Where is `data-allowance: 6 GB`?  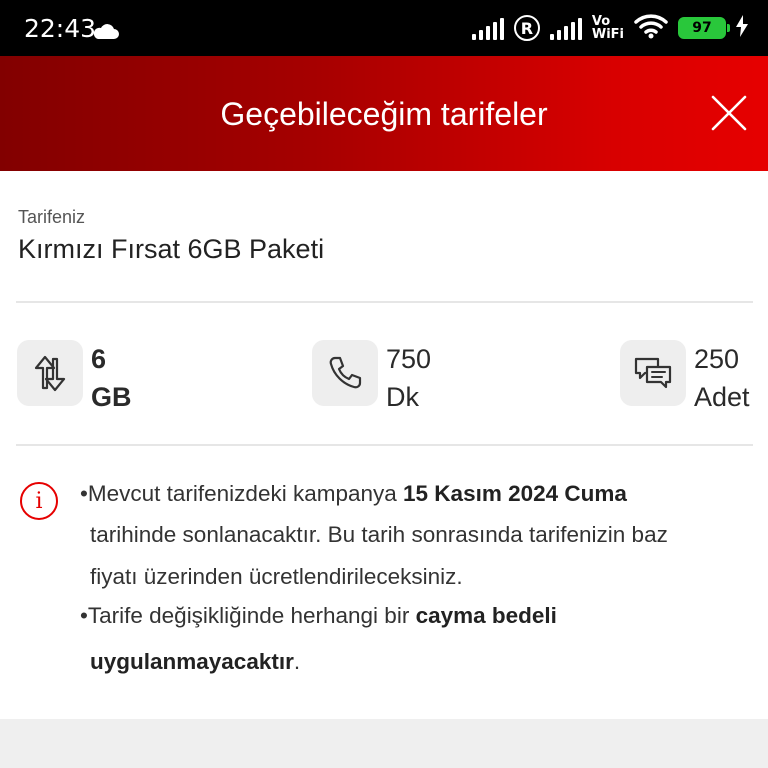
data-allowance: 6 GB is located at coordinates (74, 378).